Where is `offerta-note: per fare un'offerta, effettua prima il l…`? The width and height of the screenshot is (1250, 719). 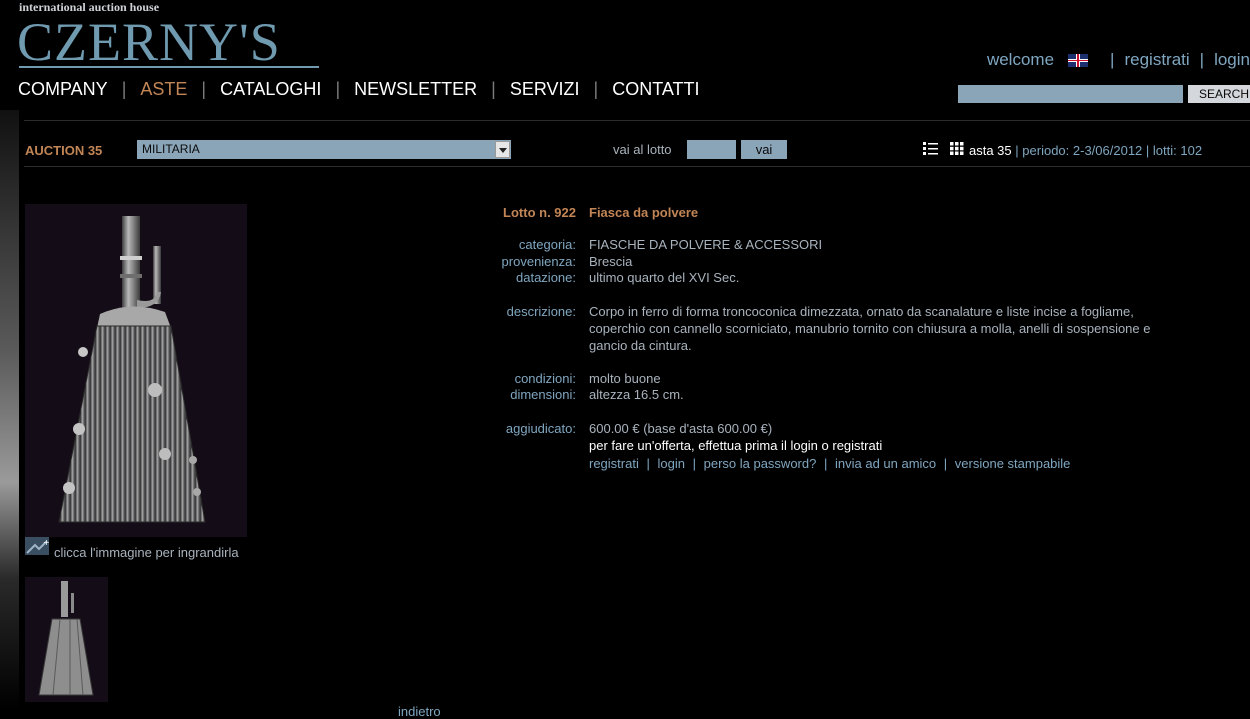 offerta-note: per fare un'offerta, effettua prima il l… is located at coordinates (736, 445).